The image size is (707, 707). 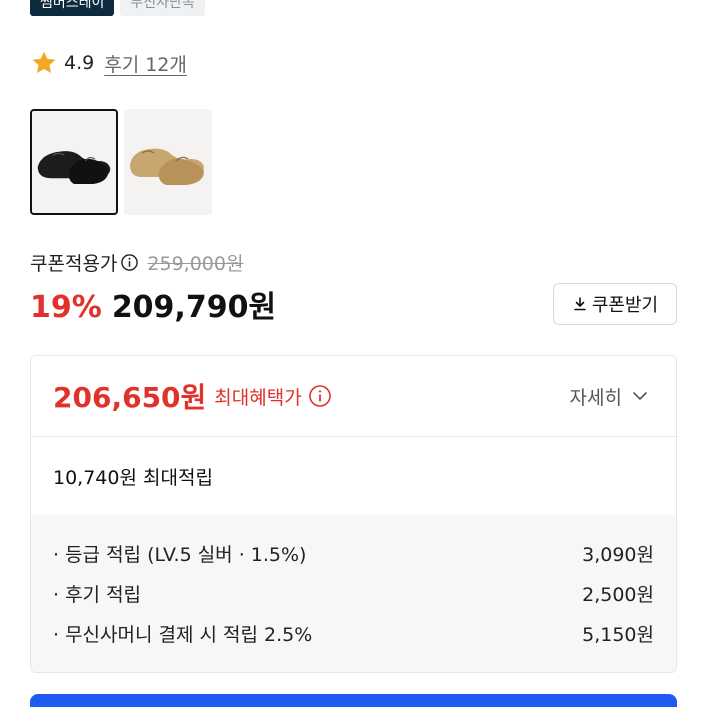 I want to click on sale-price-row: 19% 209,790원, so click(x=153, y=304).